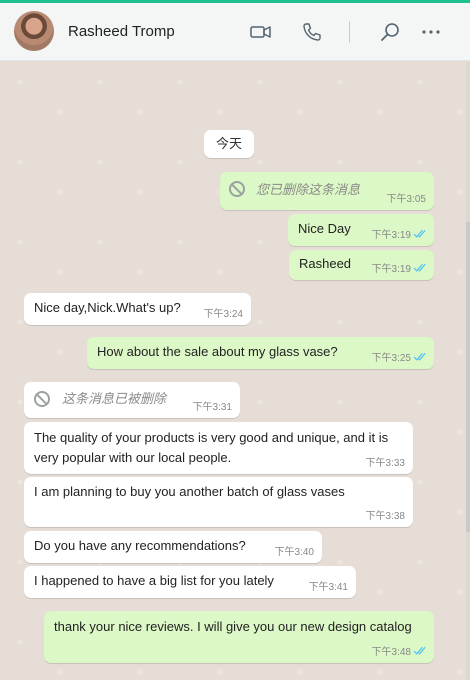  I want to click on message-time: 下午3:24, so click(223, 314).